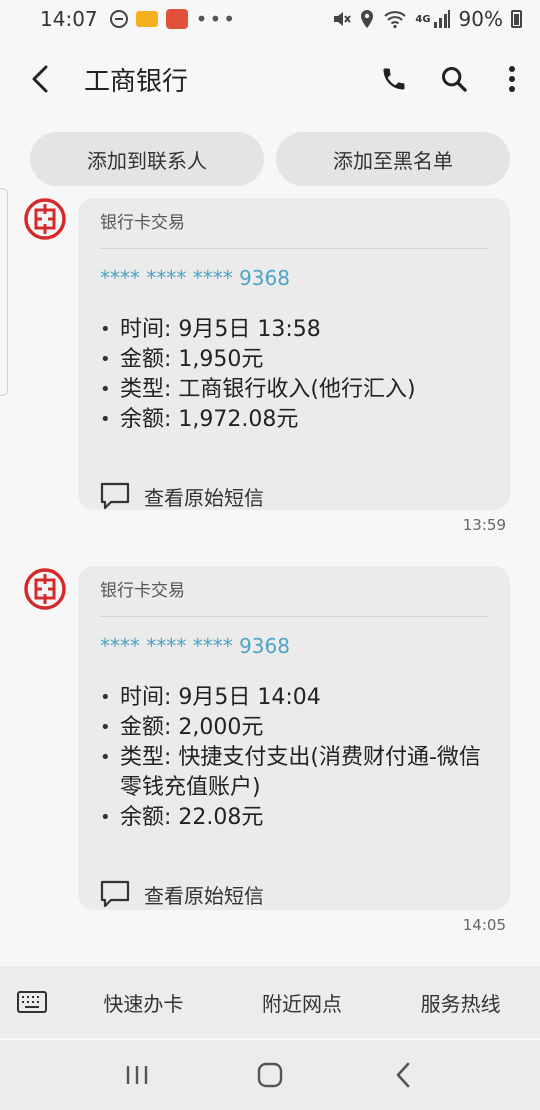  What do you see at coordinates (294, 728) in the screenshot?
I see `detail-amount: 金额: 2,000元` at bounding box center [294, 728].